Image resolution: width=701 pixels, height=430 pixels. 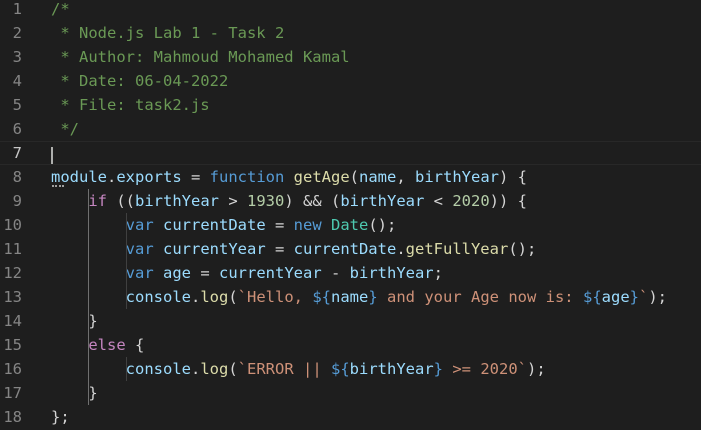 What do you see at coordinates (335, 273) in the screenshot?
I see `code-token: -` at bounding box center [335, 273].